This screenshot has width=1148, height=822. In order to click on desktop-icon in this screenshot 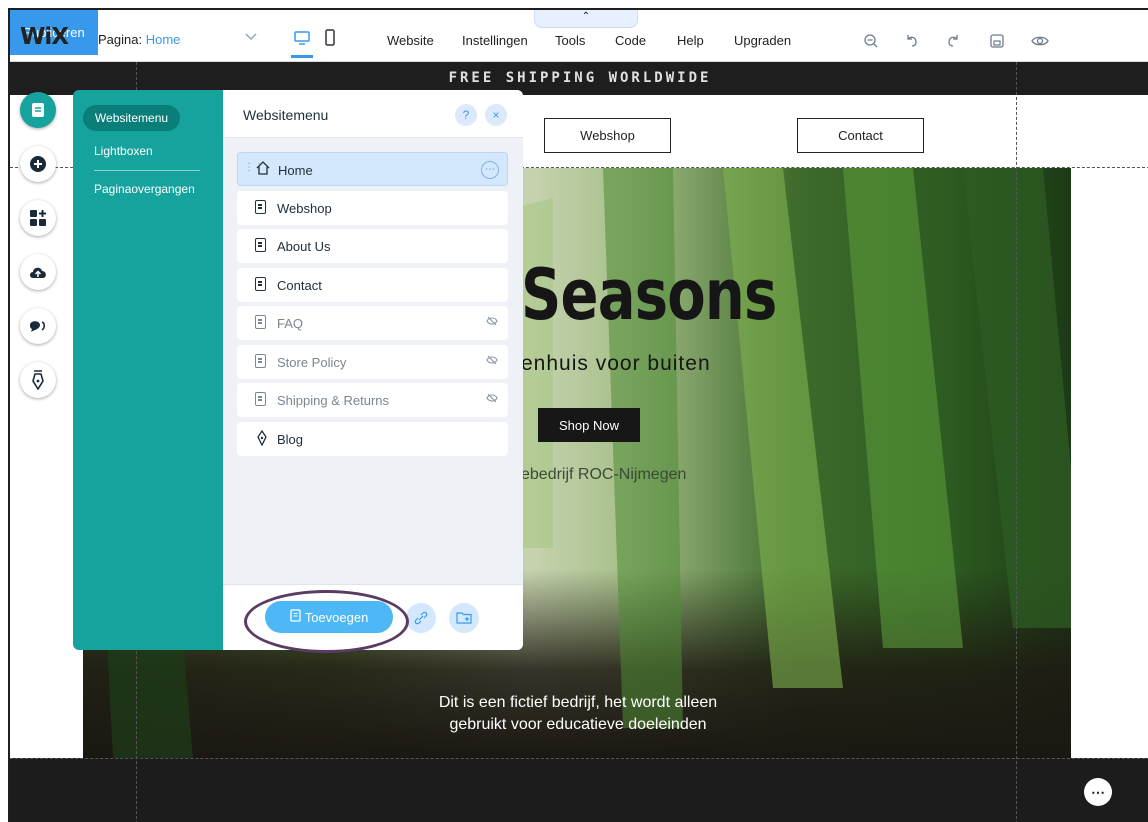, I will do `click(302, 42)`.